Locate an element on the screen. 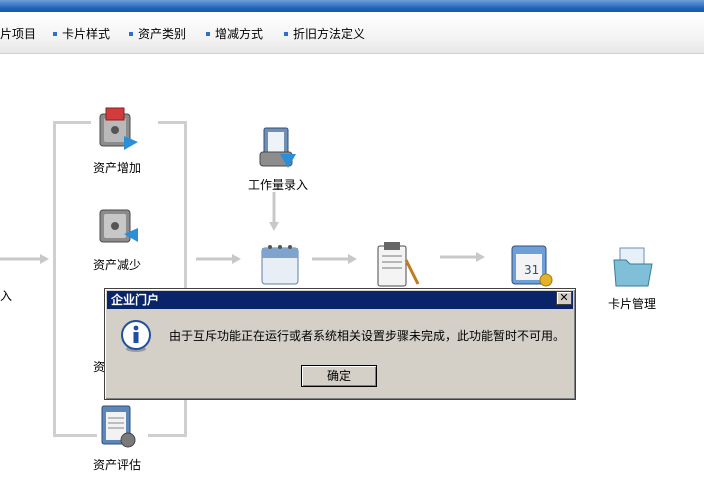 This screenshot has height=480, width=704. toolbar-item-asset-category: 资产类别 is located at coordinates (157, 34).